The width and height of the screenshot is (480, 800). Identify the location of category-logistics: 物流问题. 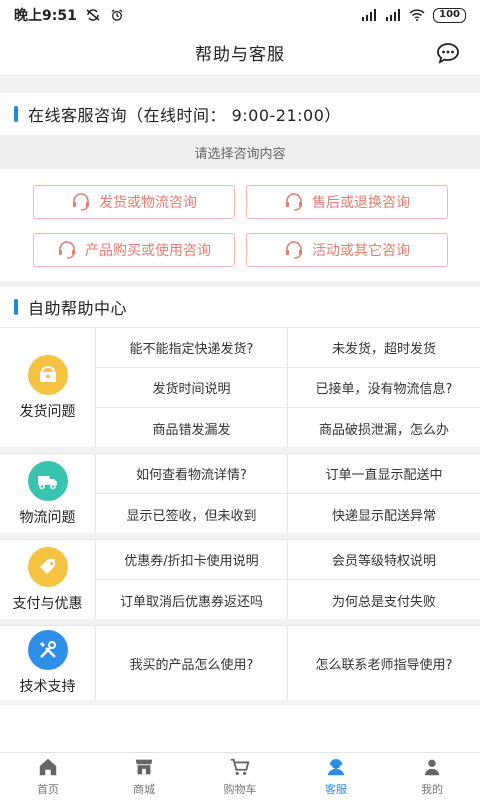
(48, 493).